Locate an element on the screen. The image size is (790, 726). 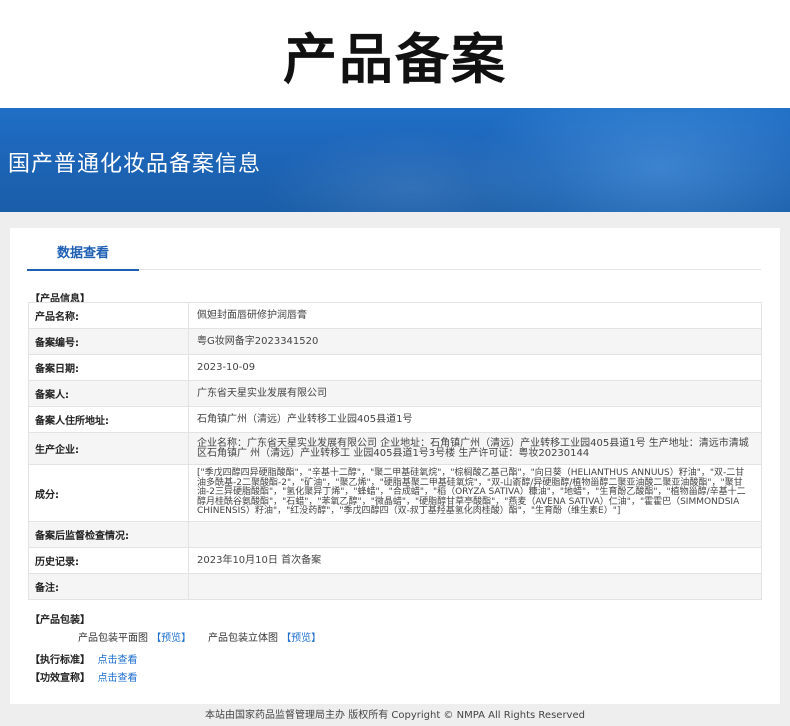
row-value-address: 石角镇广州（清远）产业转移工业园405县道1号 is located at coordinates (475, 419).